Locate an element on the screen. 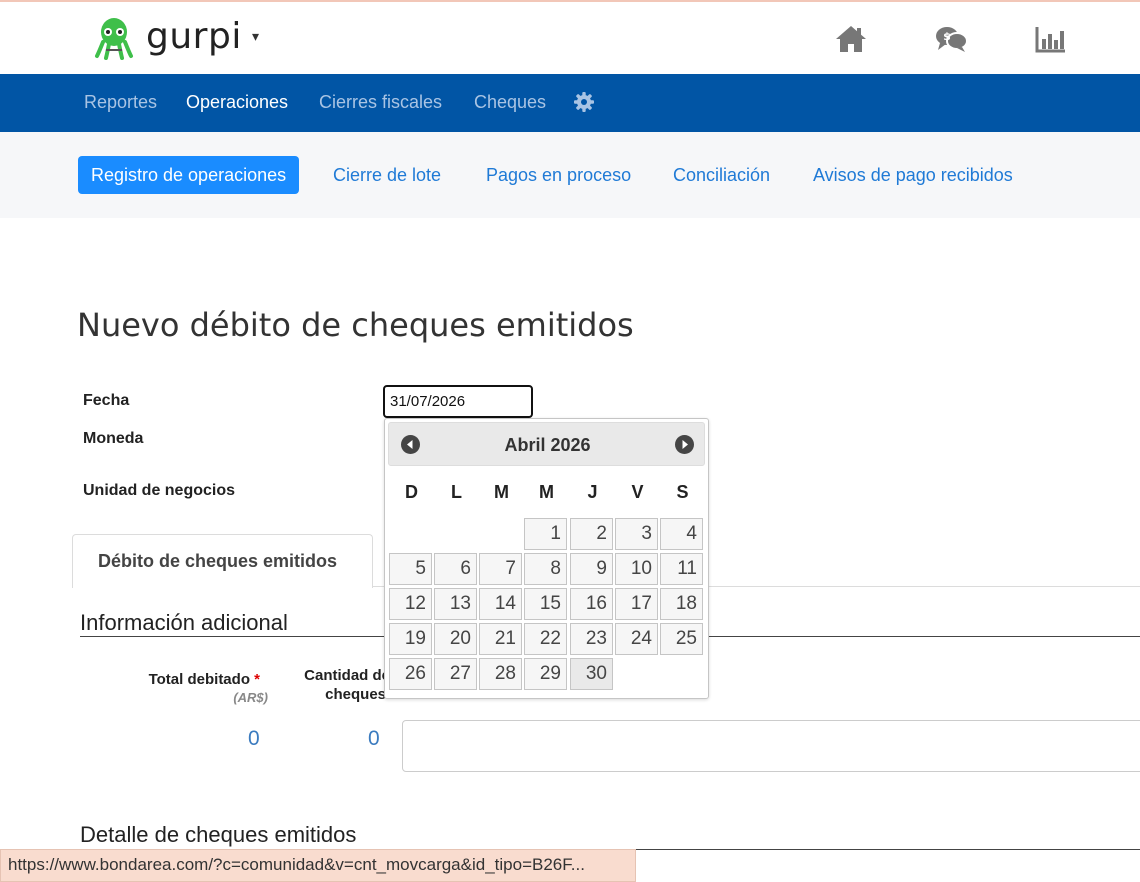  calendar-day: 4 is located at coordinates (681, 534).